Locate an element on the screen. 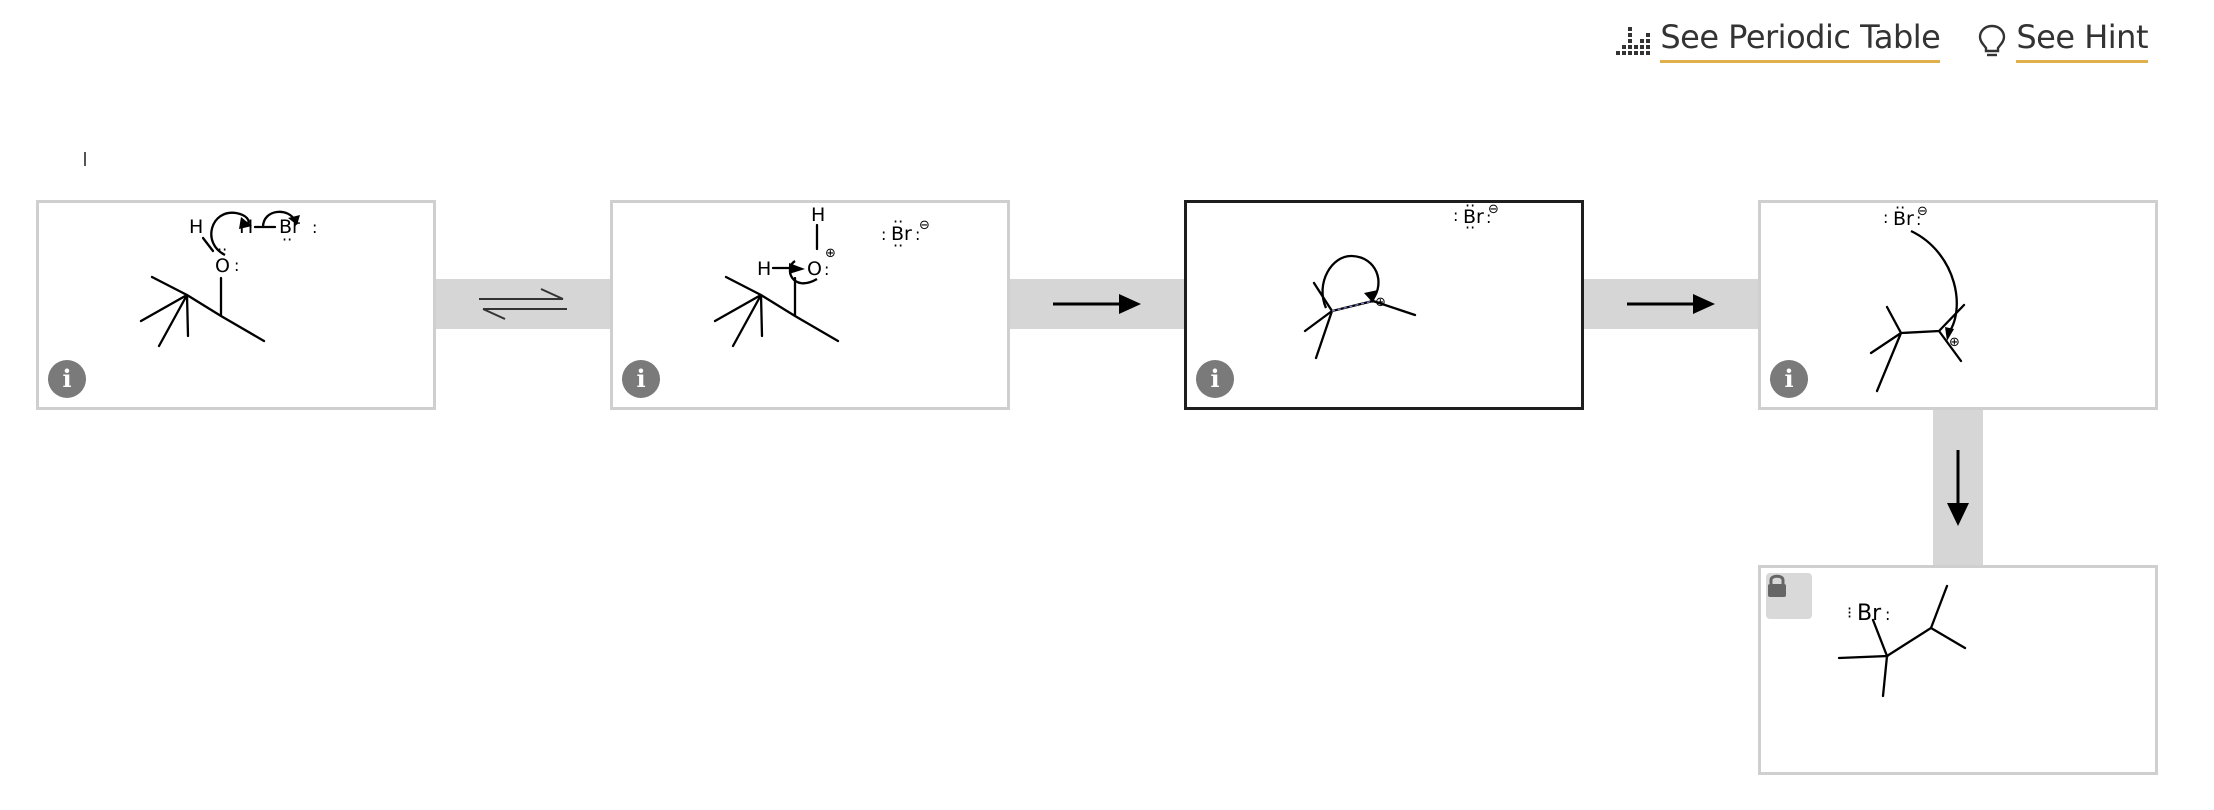  mechanism-step-2: H H O : ⊕ : Br : ·· ·· ⊖ i is located at coordinates (810, 305).